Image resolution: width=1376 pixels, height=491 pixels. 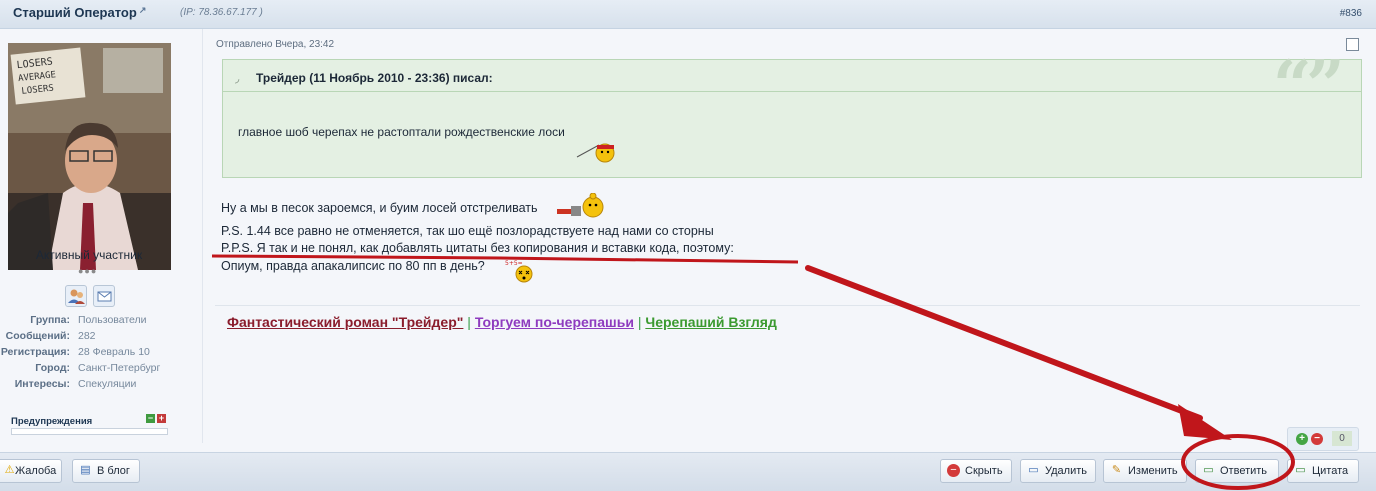 What do you see at coordinates (221, 12) in the screenshot?
I see `ip-address: (IP: 78.36.67.177 )` at bounding box center [221, 12].